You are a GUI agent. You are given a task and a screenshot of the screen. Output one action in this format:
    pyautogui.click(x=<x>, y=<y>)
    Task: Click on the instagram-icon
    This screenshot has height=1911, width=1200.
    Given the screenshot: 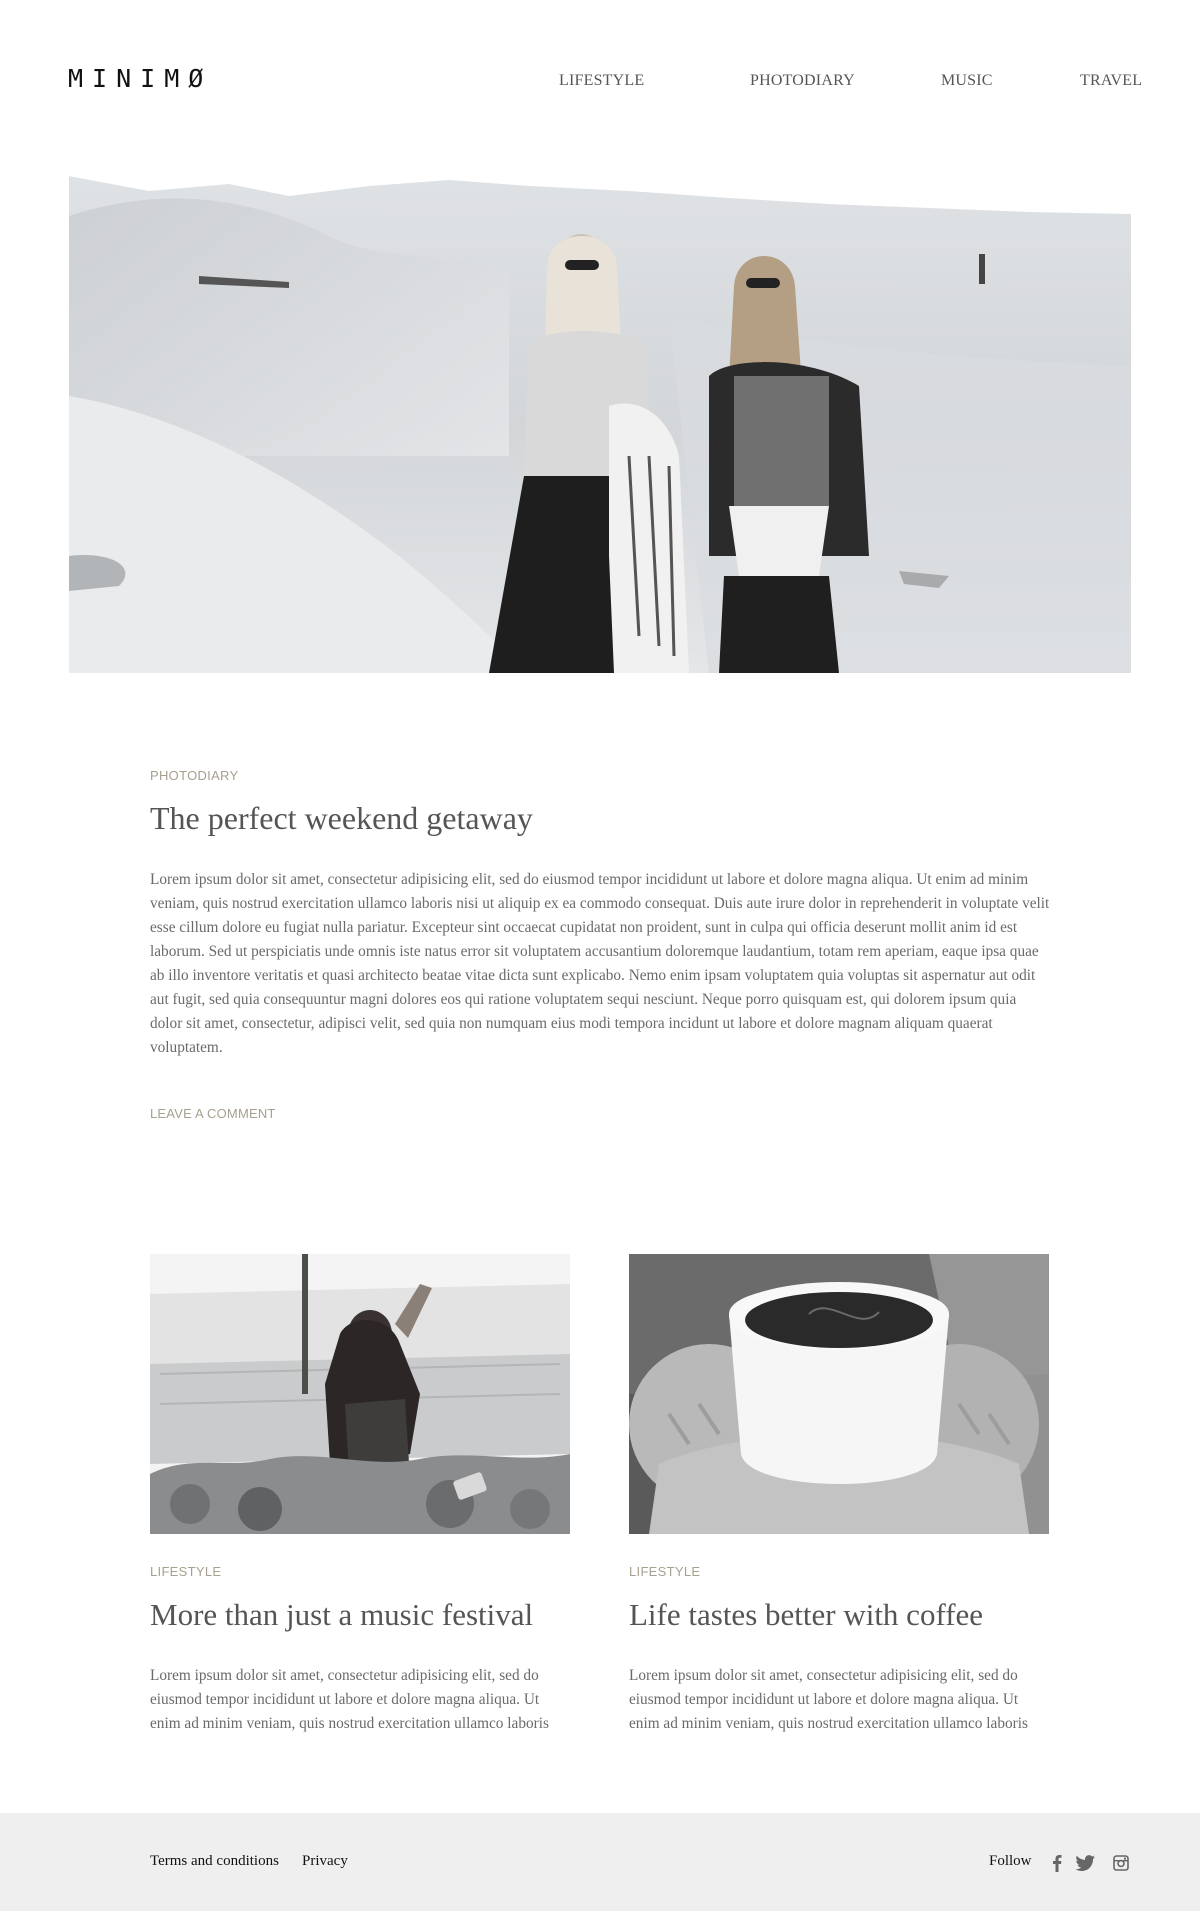 What is the action you would take?
    pyautogui.click(x=1121, y=1863)
    